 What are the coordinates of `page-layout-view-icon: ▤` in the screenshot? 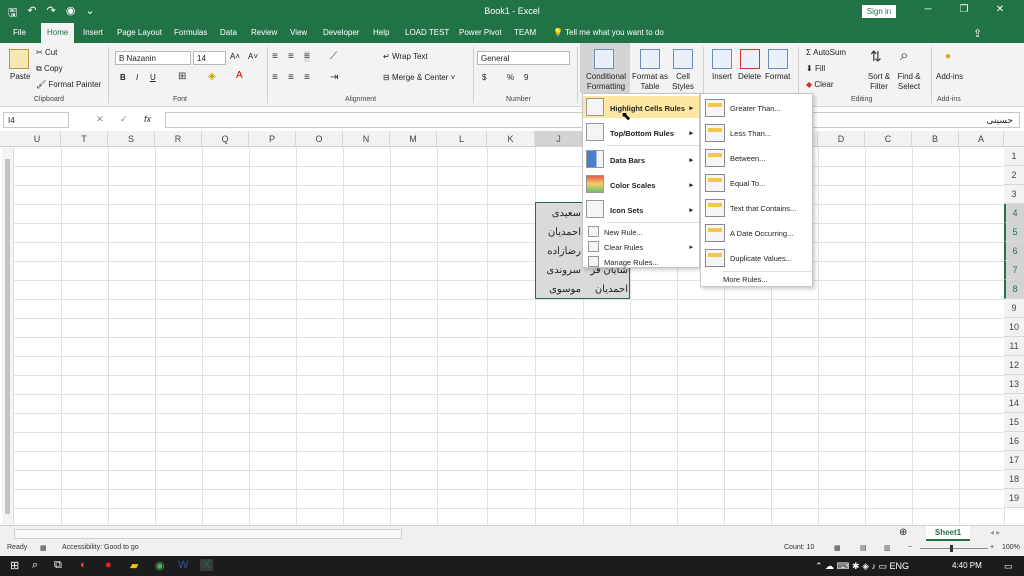 It's located at (863, 548).